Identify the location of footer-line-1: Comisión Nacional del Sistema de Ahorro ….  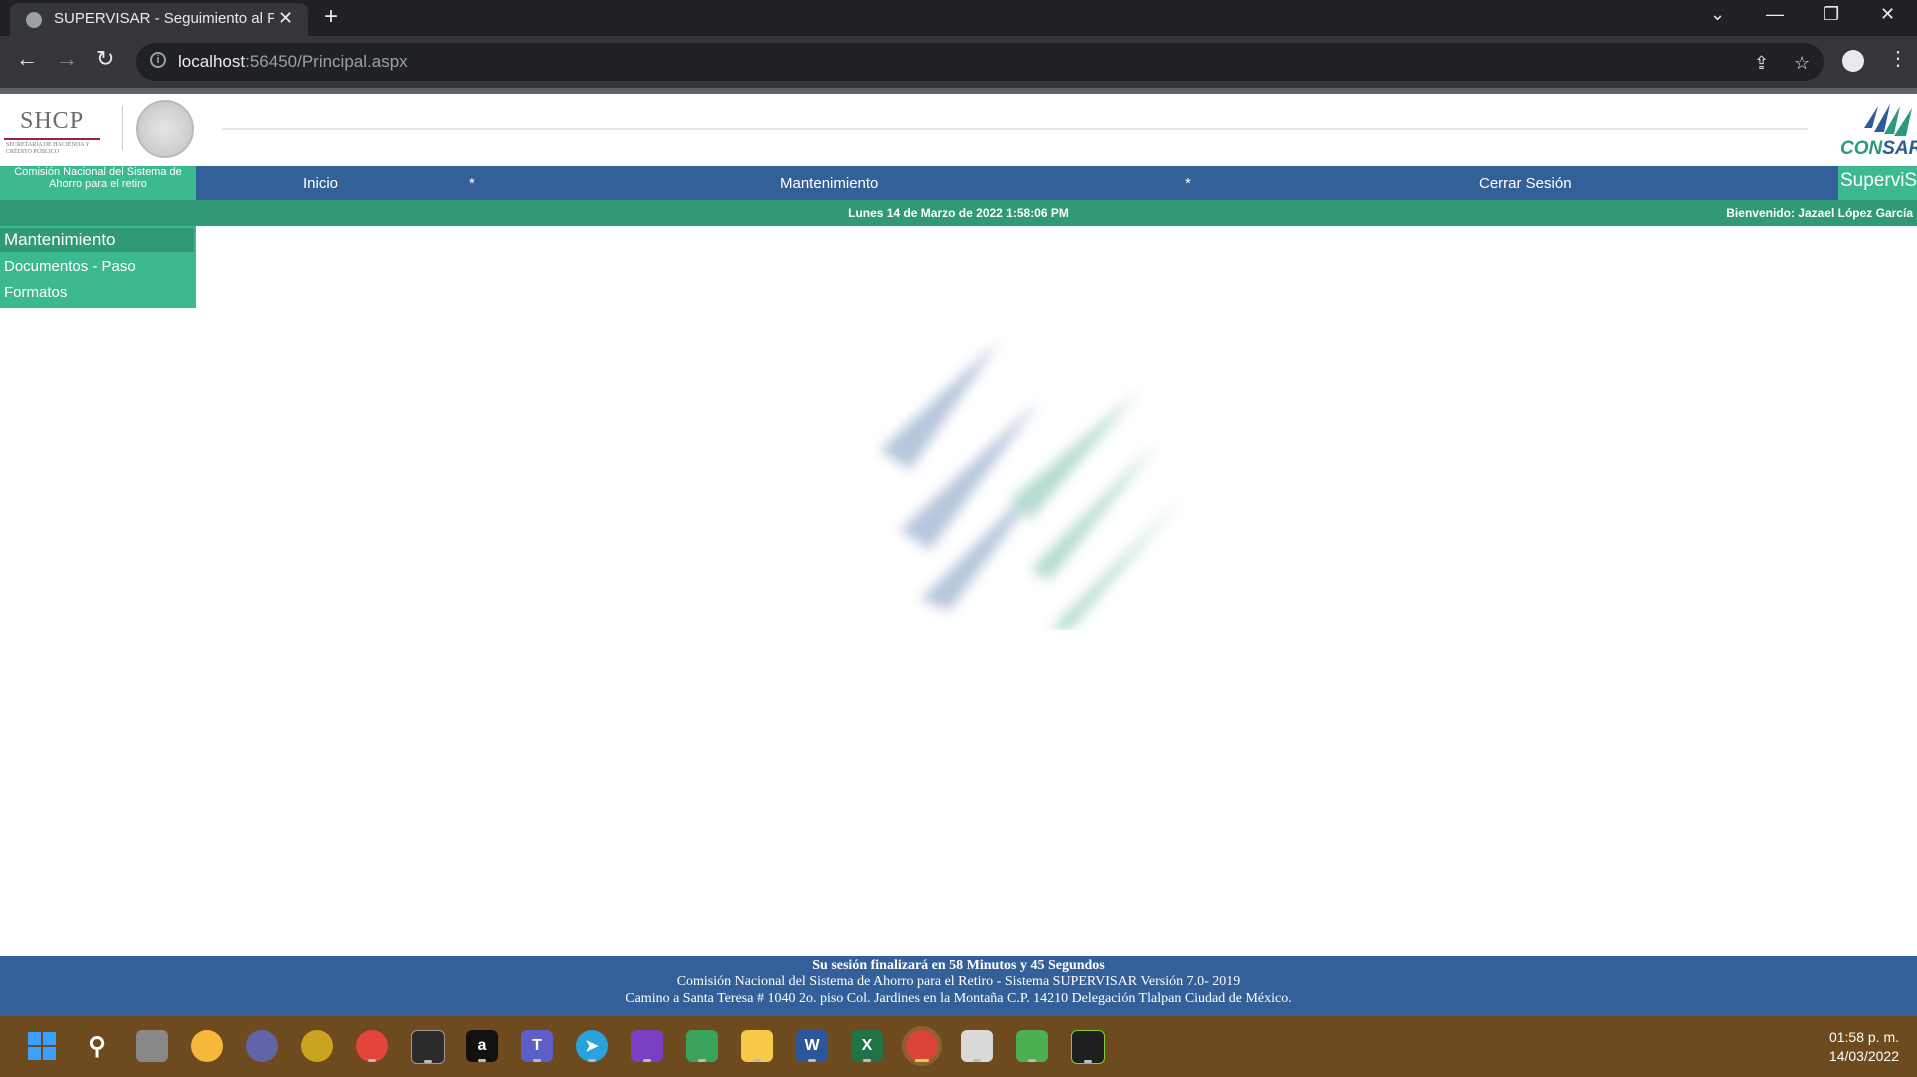
(958, 981).